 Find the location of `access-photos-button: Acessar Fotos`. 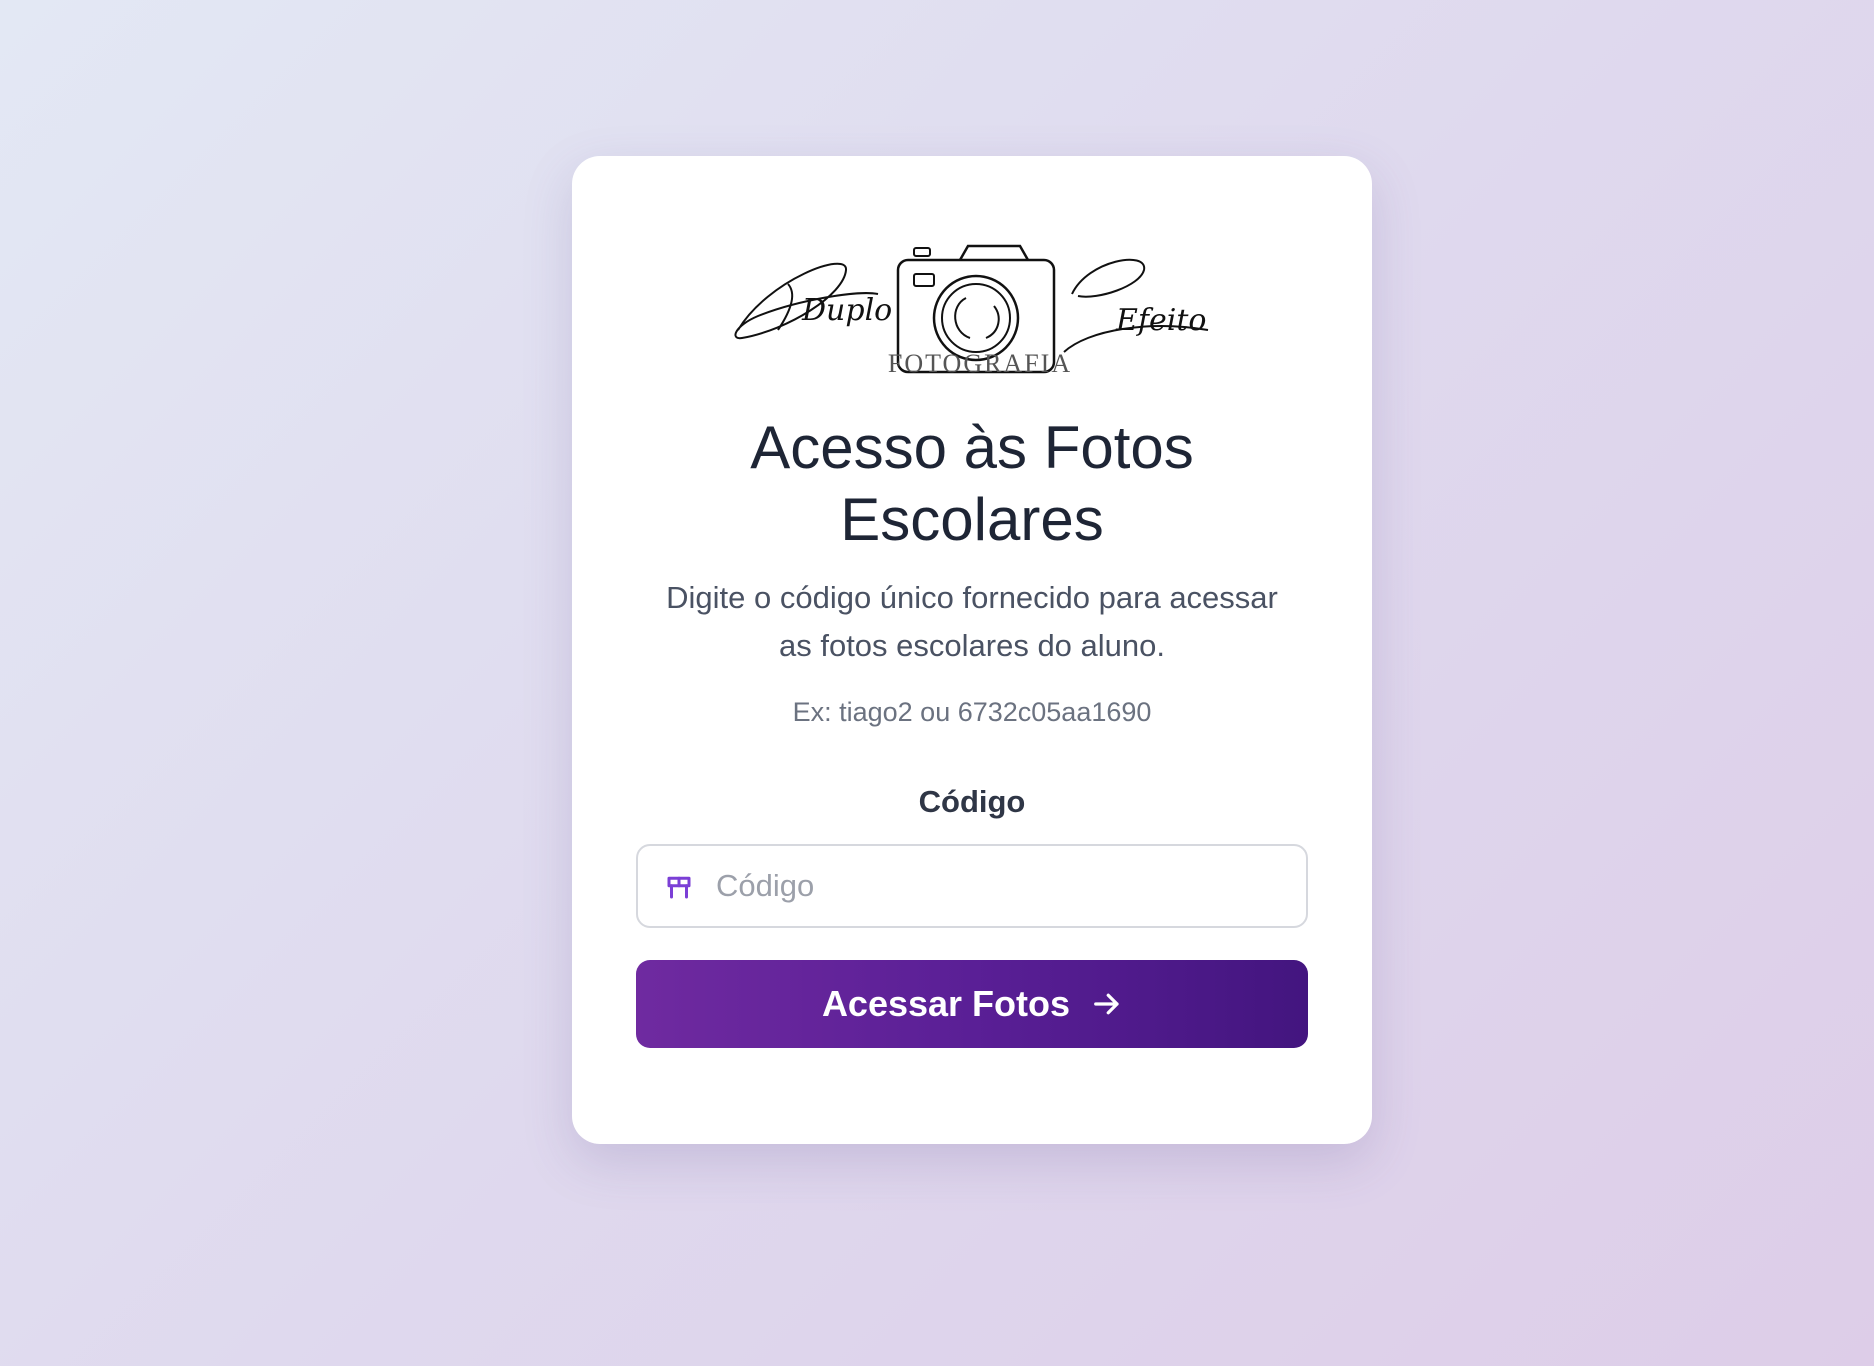

access-photos-button: Acessar Fotos is located at coordinates (972, 1004).